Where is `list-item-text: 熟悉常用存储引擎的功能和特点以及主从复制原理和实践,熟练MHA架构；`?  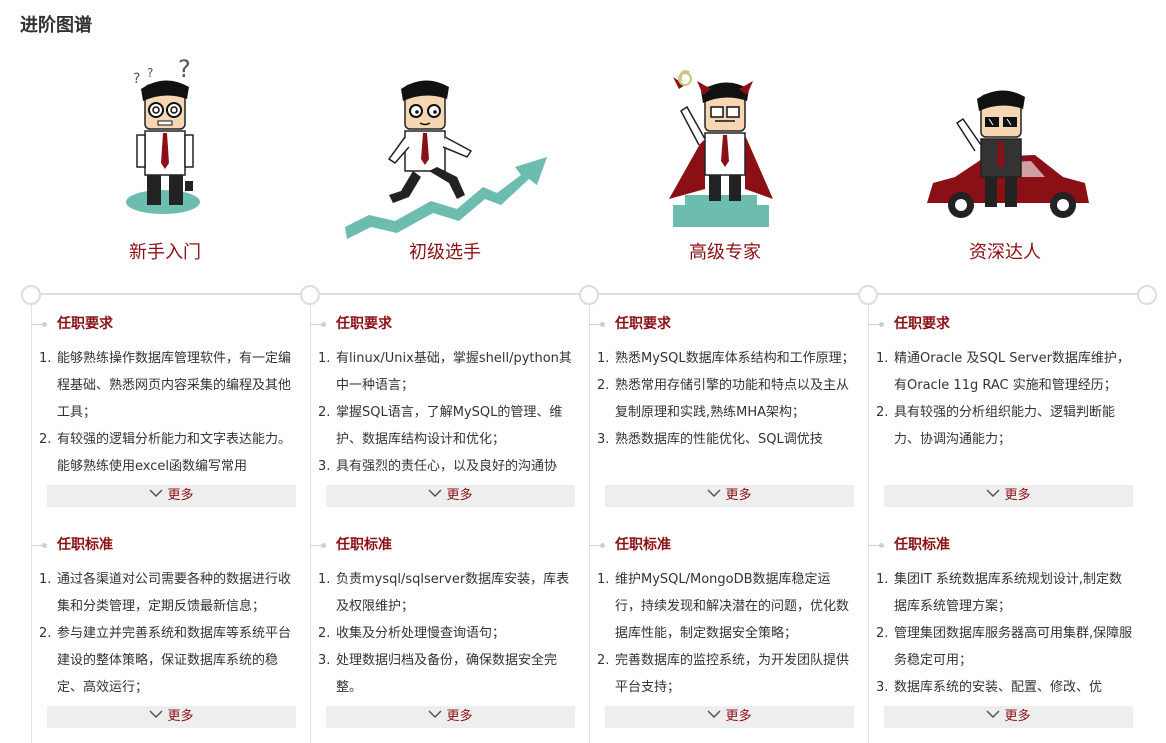 list-item-text: 熟悉常用存储引擎的功能和特点以及主从复制原理和实践,熟练MHA架构； is located at coordinates (732, 399).